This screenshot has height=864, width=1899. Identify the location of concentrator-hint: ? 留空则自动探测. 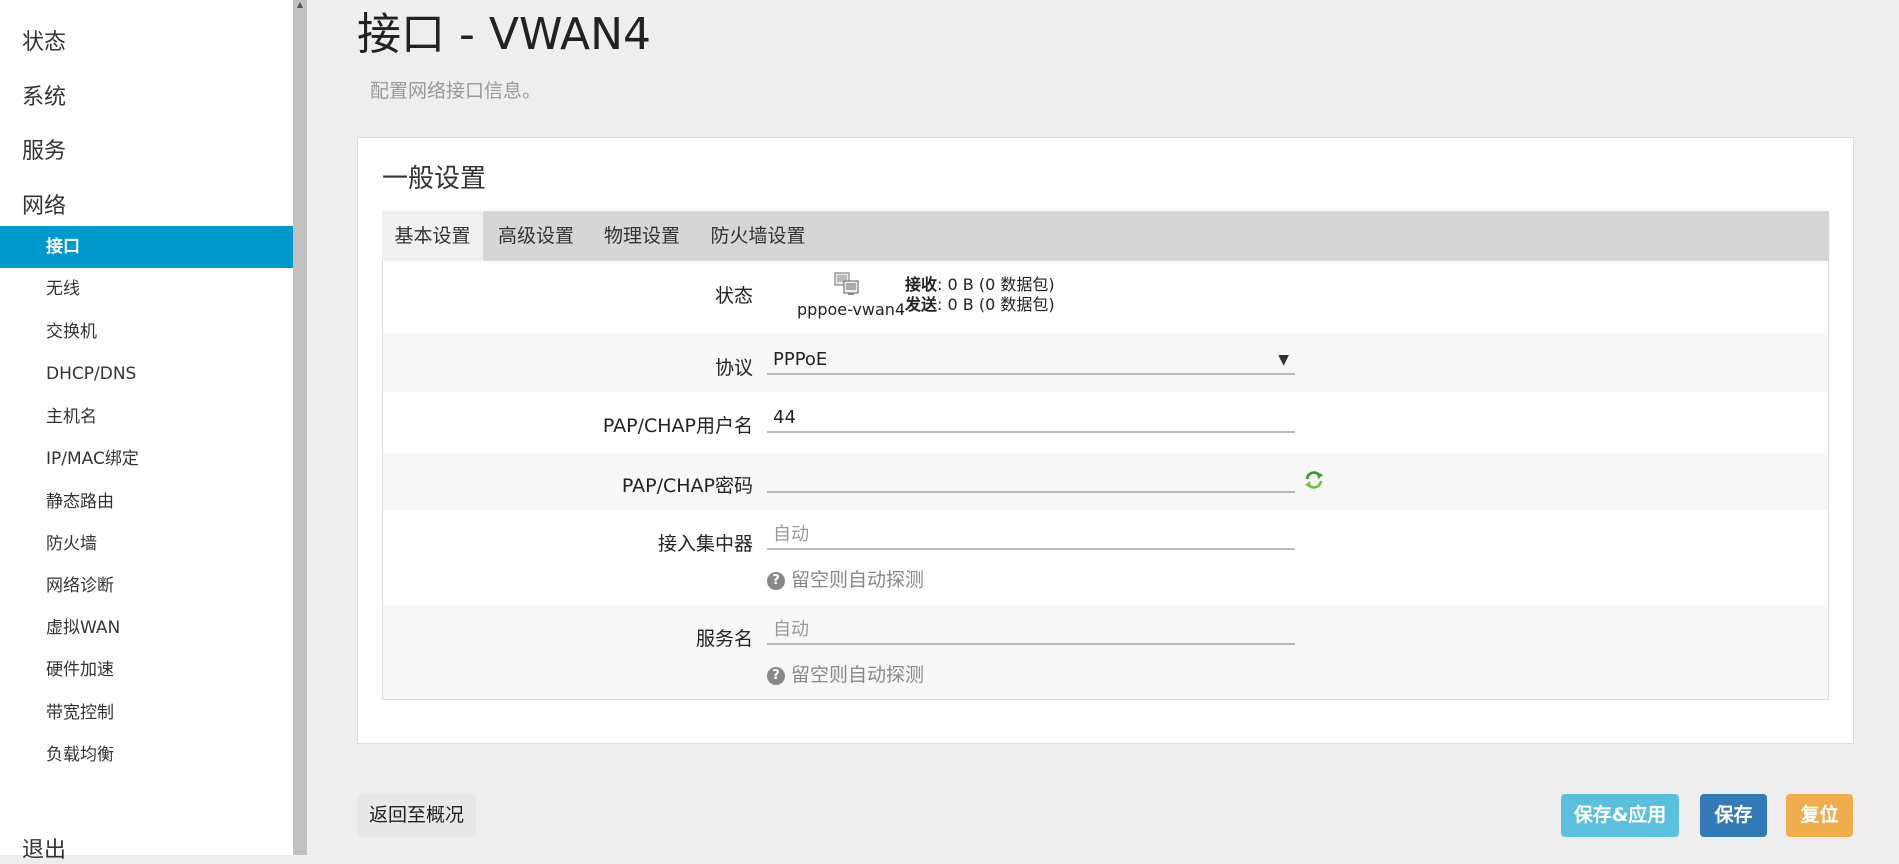
(845, 578).